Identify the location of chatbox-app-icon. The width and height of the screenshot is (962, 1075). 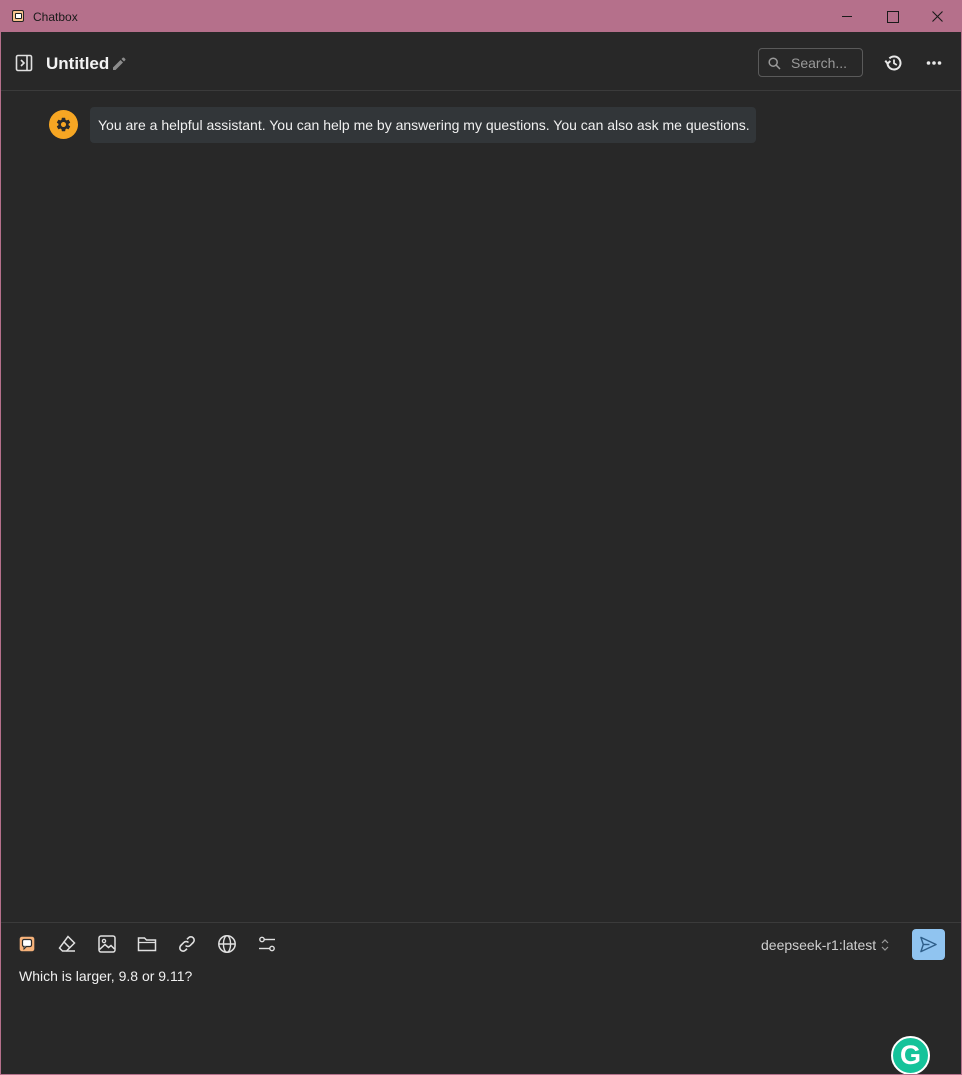
(18, 16).